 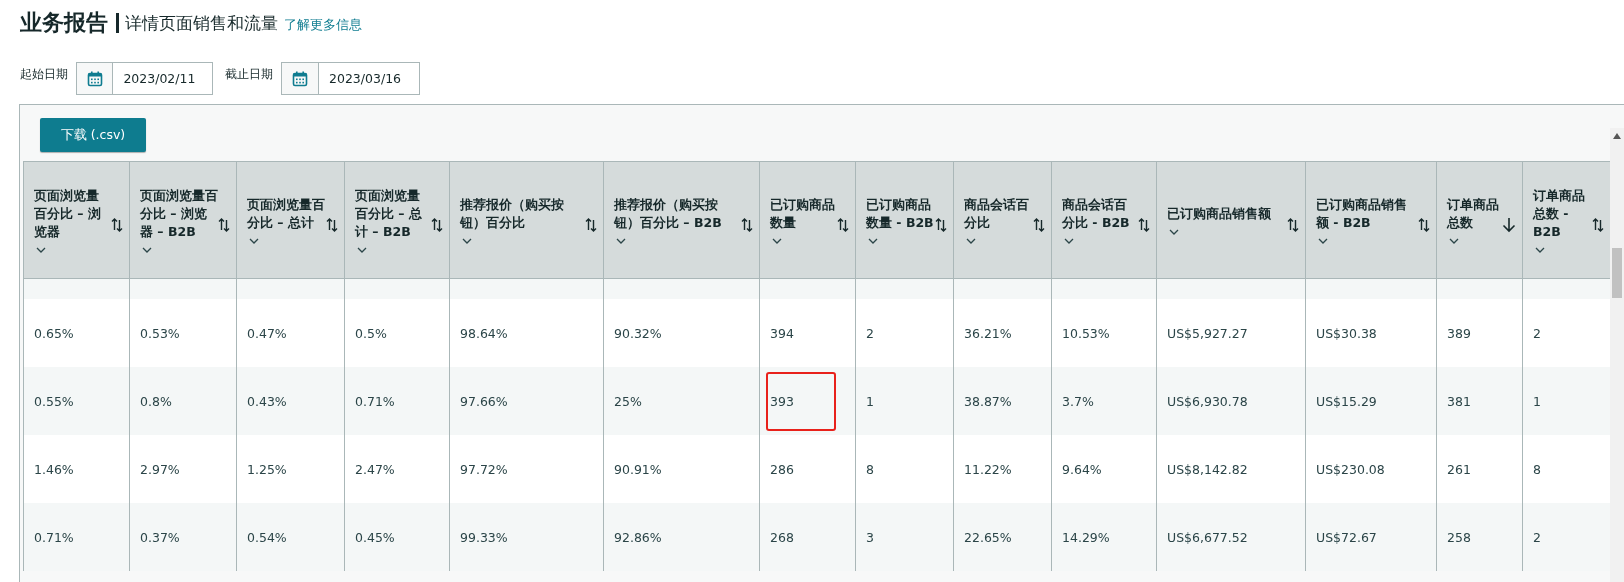 What do you see at coordinates (1367, 214) in the screenshot?
I see `column-header: 已订购商品销售额 - B2B` at bounding box center [1367, 214].